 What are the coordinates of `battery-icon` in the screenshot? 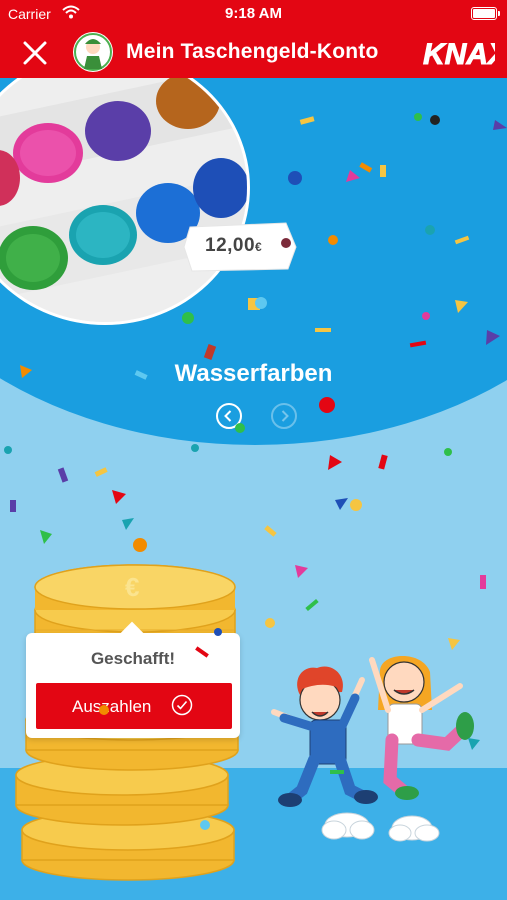 It's located at (485, 13).